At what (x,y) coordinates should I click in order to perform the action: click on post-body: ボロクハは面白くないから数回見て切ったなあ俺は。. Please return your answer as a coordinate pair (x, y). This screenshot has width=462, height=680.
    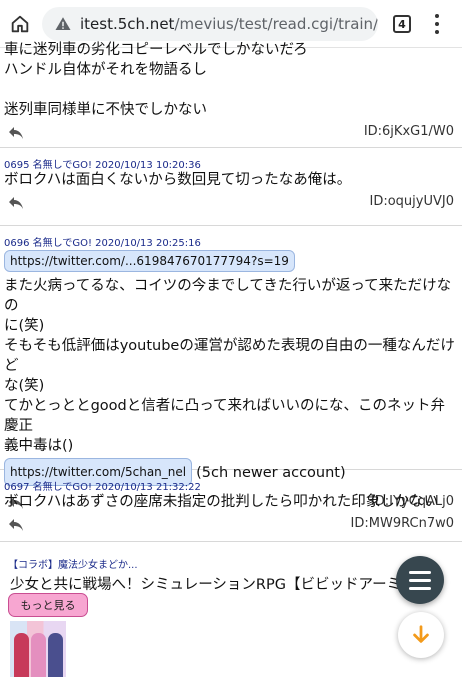
    Looking at the image, I should click on (231, 180).